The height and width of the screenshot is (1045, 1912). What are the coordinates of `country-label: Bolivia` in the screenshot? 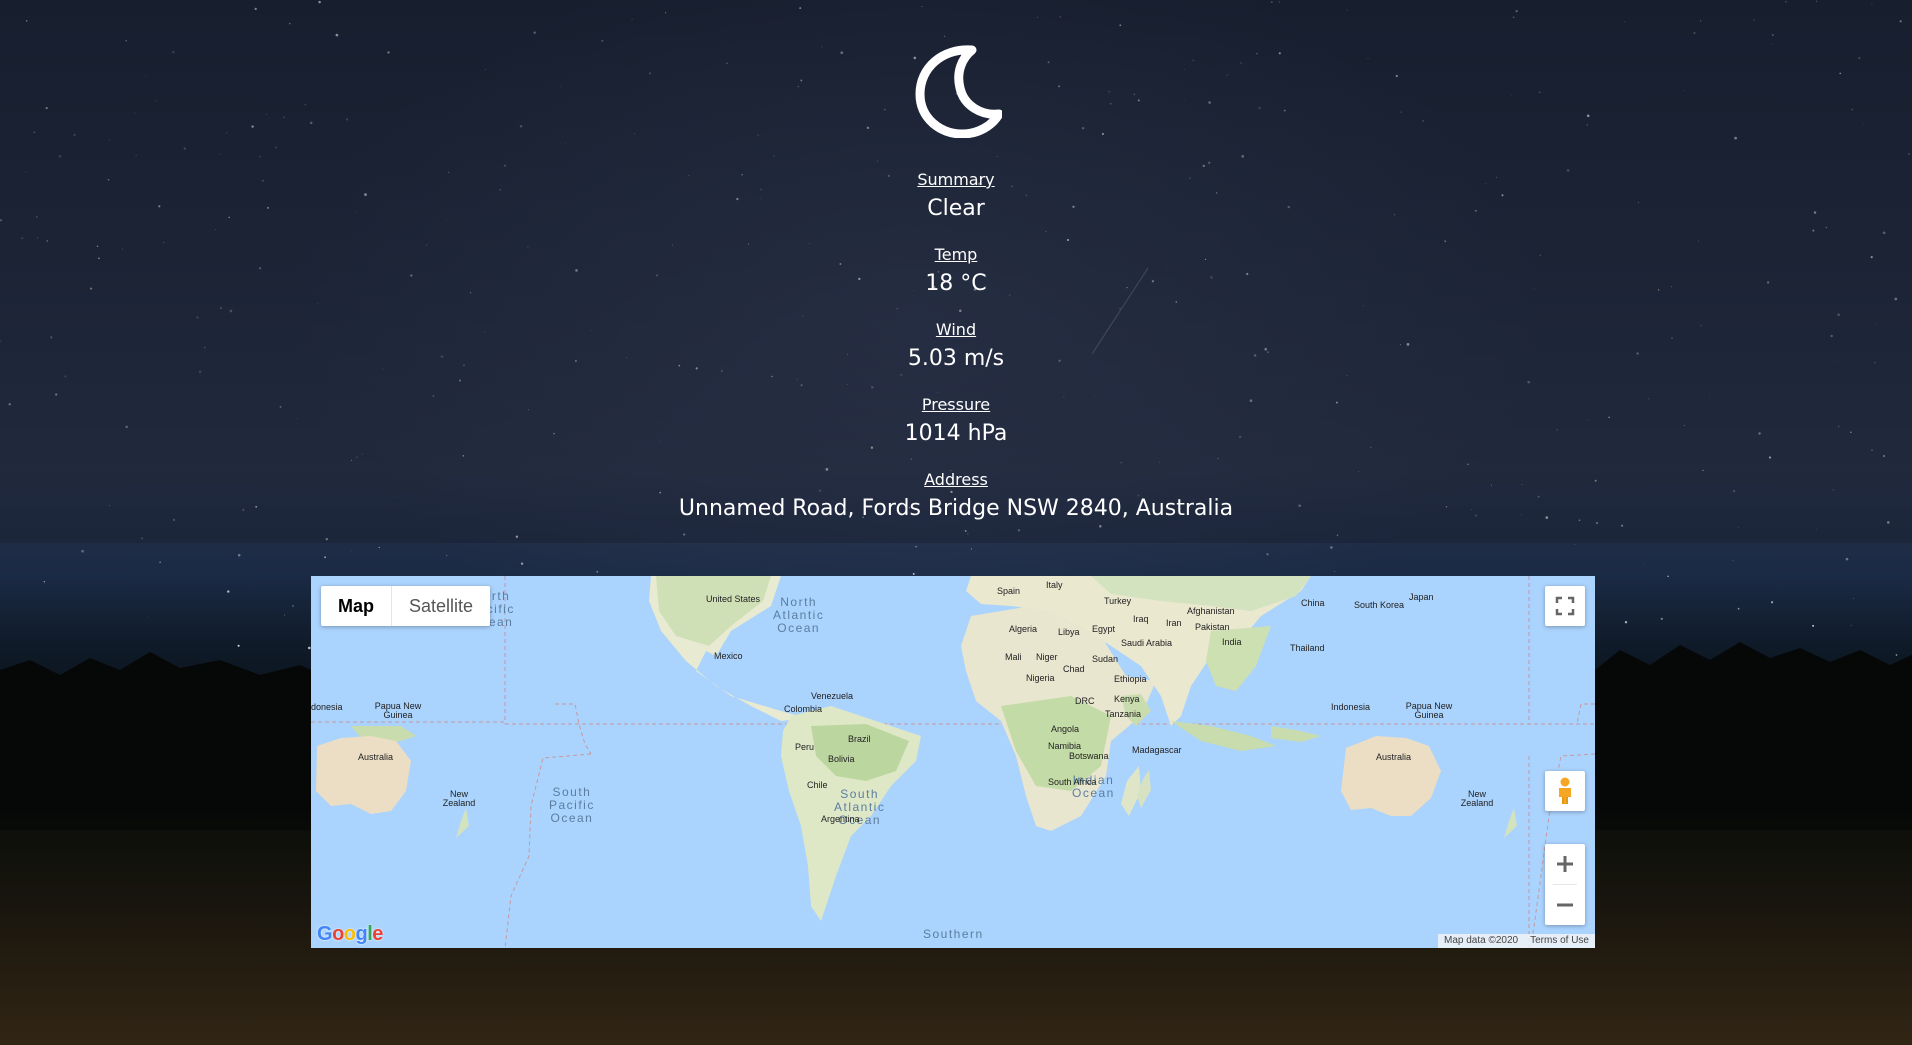 It's located at (841, 759).